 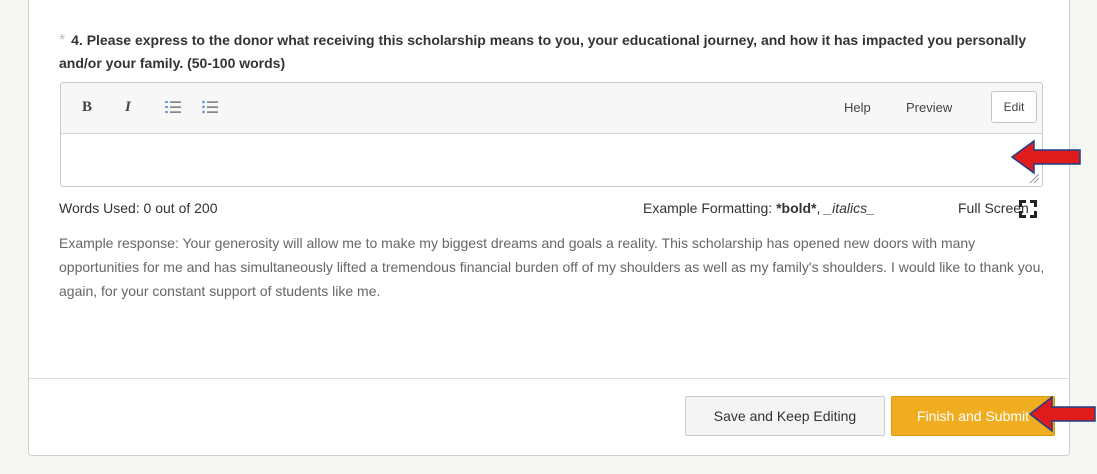 What do you see at coordinates (210, 107) in the screenshot?
I see `unordered-list-icon` at bounding box center [210, 107].